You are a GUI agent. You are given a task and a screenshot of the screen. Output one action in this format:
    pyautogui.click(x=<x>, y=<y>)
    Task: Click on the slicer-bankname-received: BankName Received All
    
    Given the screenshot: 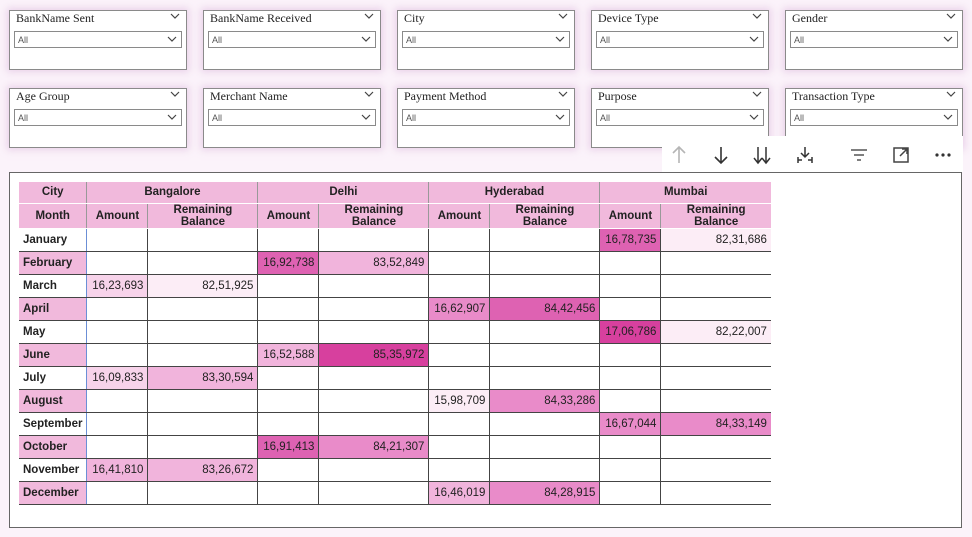 What is the action you would take?
    pyautogui.click(x=292, y=40)
    